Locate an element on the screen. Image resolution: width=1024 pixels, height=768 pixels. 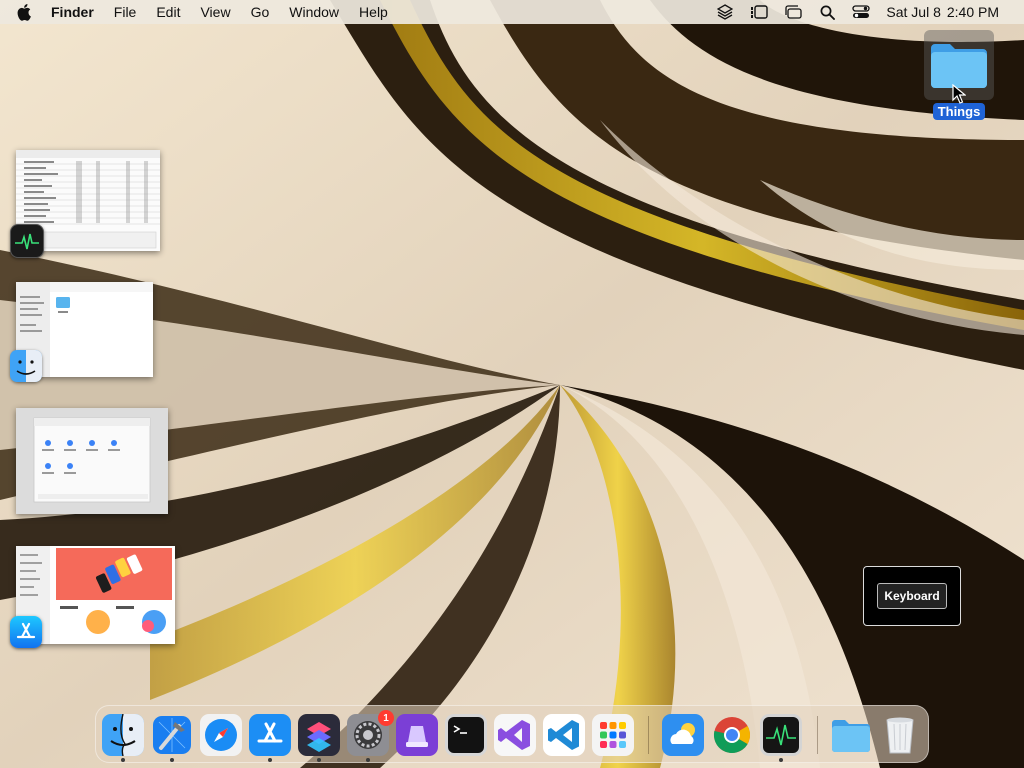
spotlight-search-icon is located at coordinates (827, 12).